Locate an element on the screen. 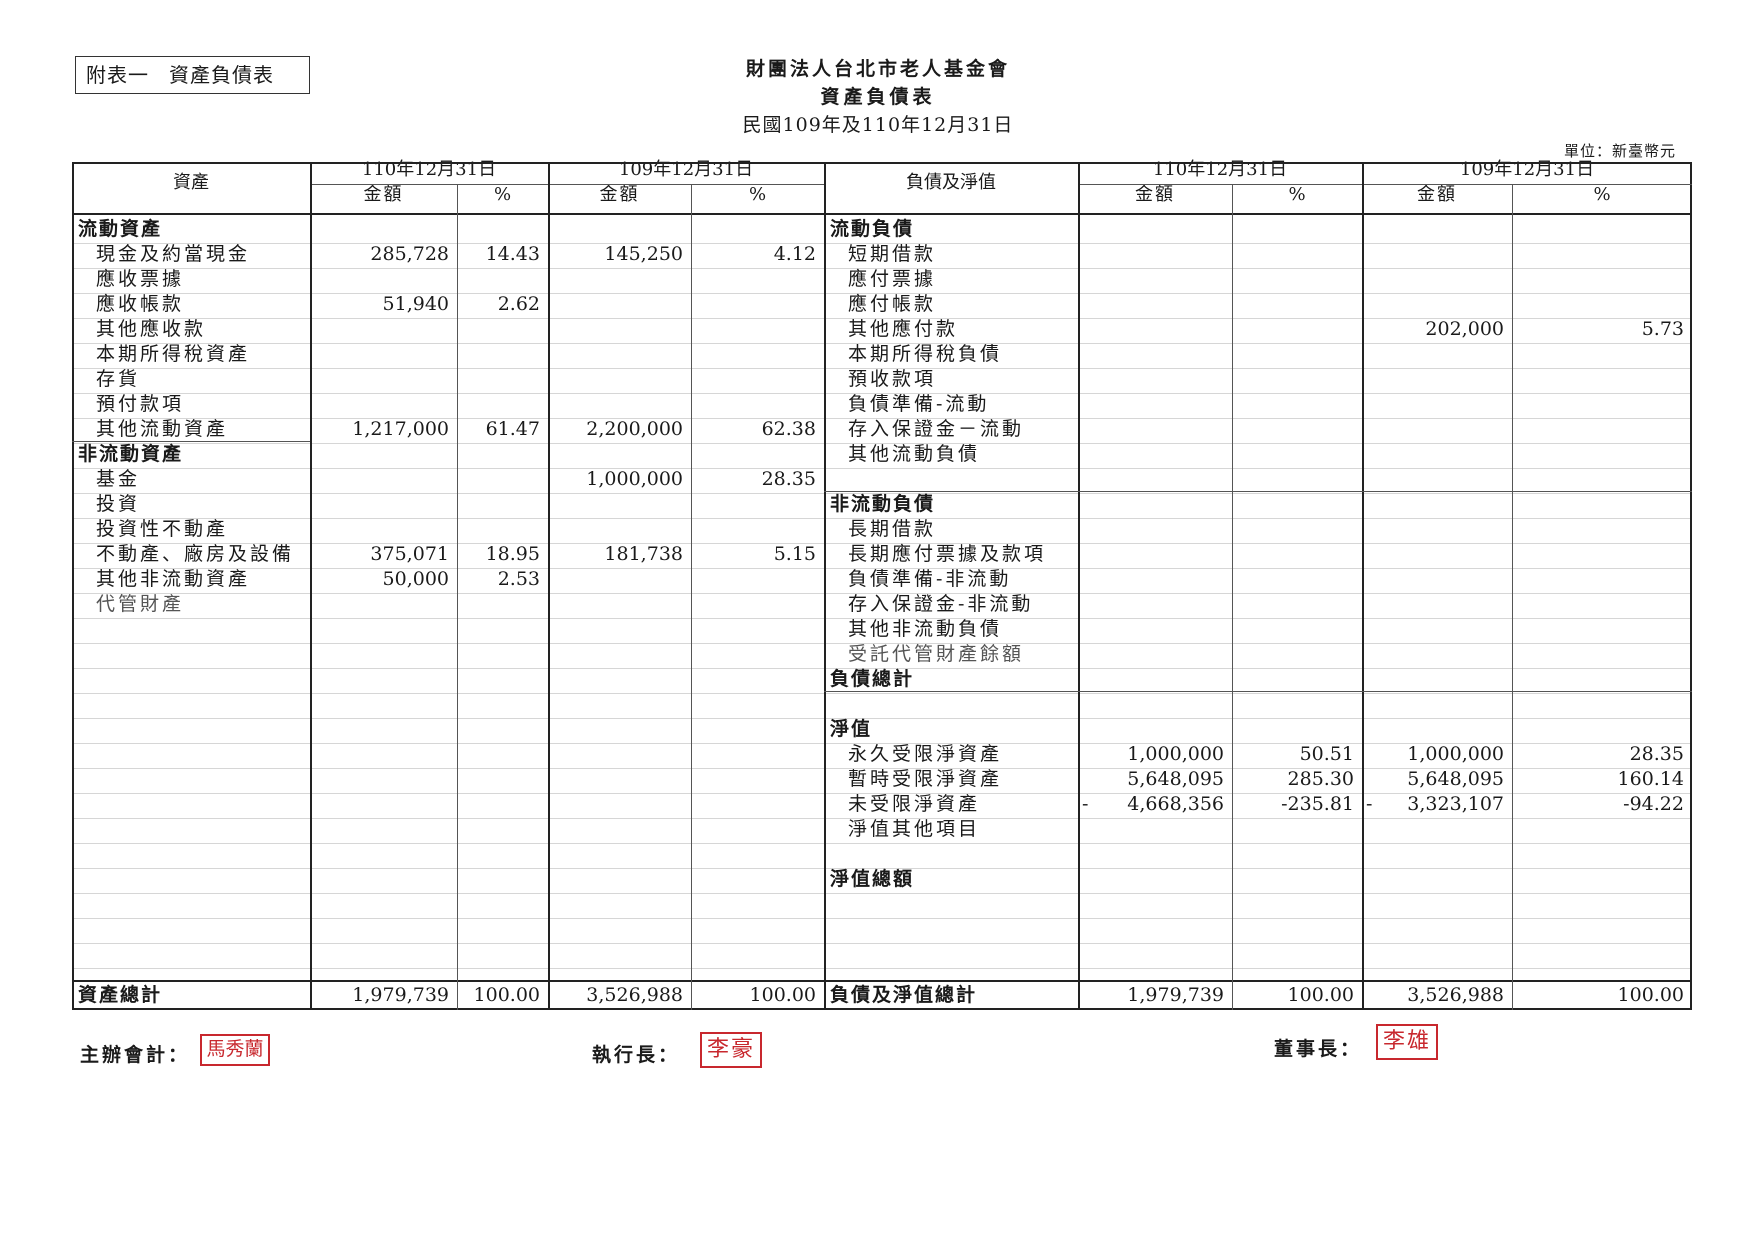 The width and height of the screenshot is (1756, 1242). liability-row-label: 長期應付票據及款項 is located at coordinates (947, 554).